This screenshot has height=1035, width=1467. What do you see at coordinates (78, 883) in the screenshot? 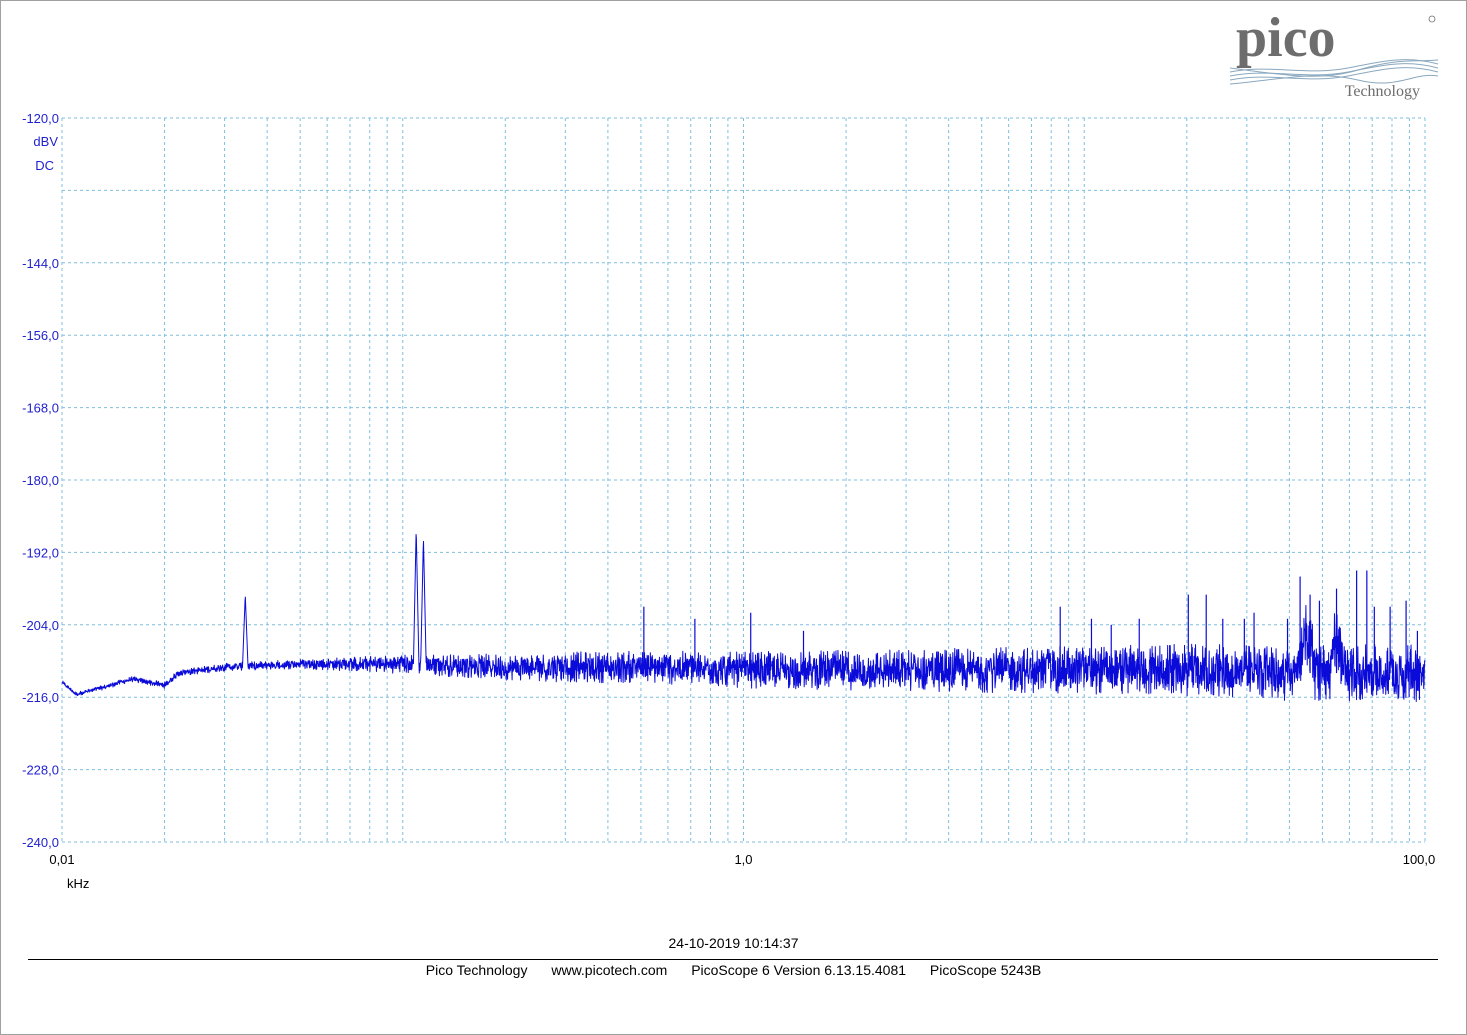
I see `x-axis-label: kHz` at bounding box center [78, 883].